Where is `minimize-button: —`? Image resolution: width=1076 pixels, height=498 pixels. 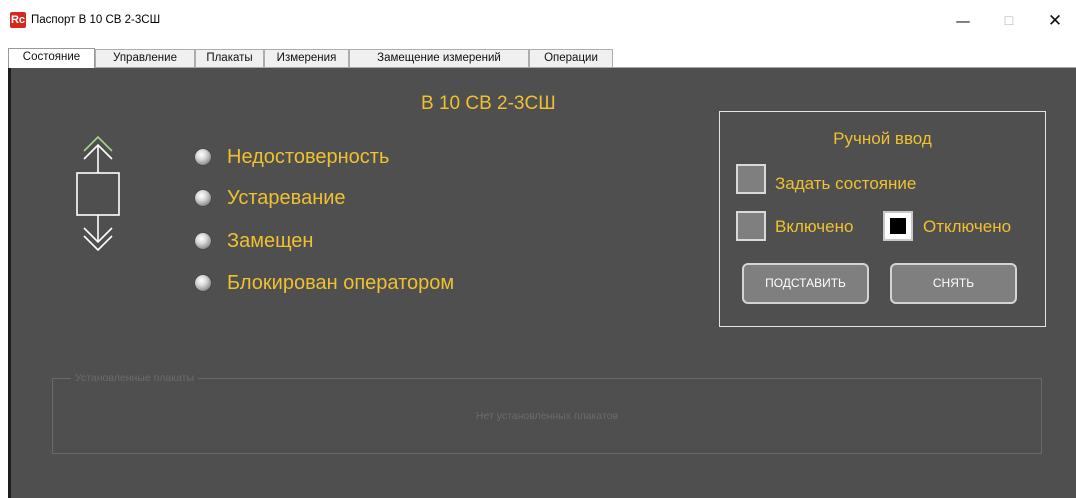 minimize-button: — is located at coordinates (963, 21).